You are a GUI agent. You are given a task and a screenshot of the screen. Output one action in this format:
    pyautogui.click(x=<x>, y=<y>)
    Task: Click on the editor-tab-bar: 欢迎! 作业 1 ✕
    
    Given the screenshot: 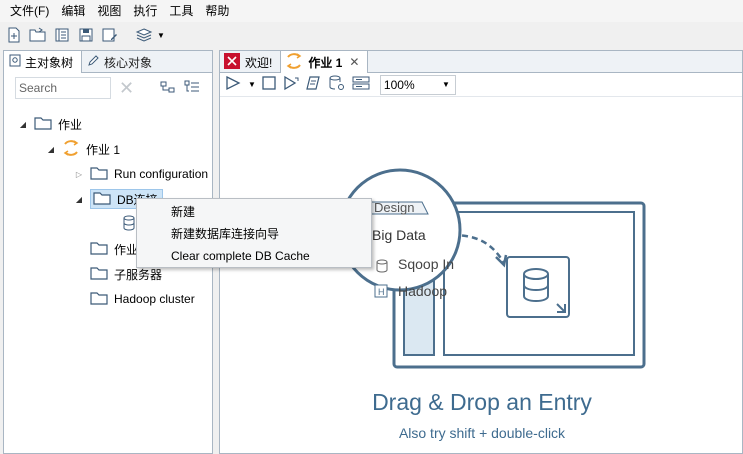 What is the action you would take?
    pyautogui.click(x=481, y=62)
    